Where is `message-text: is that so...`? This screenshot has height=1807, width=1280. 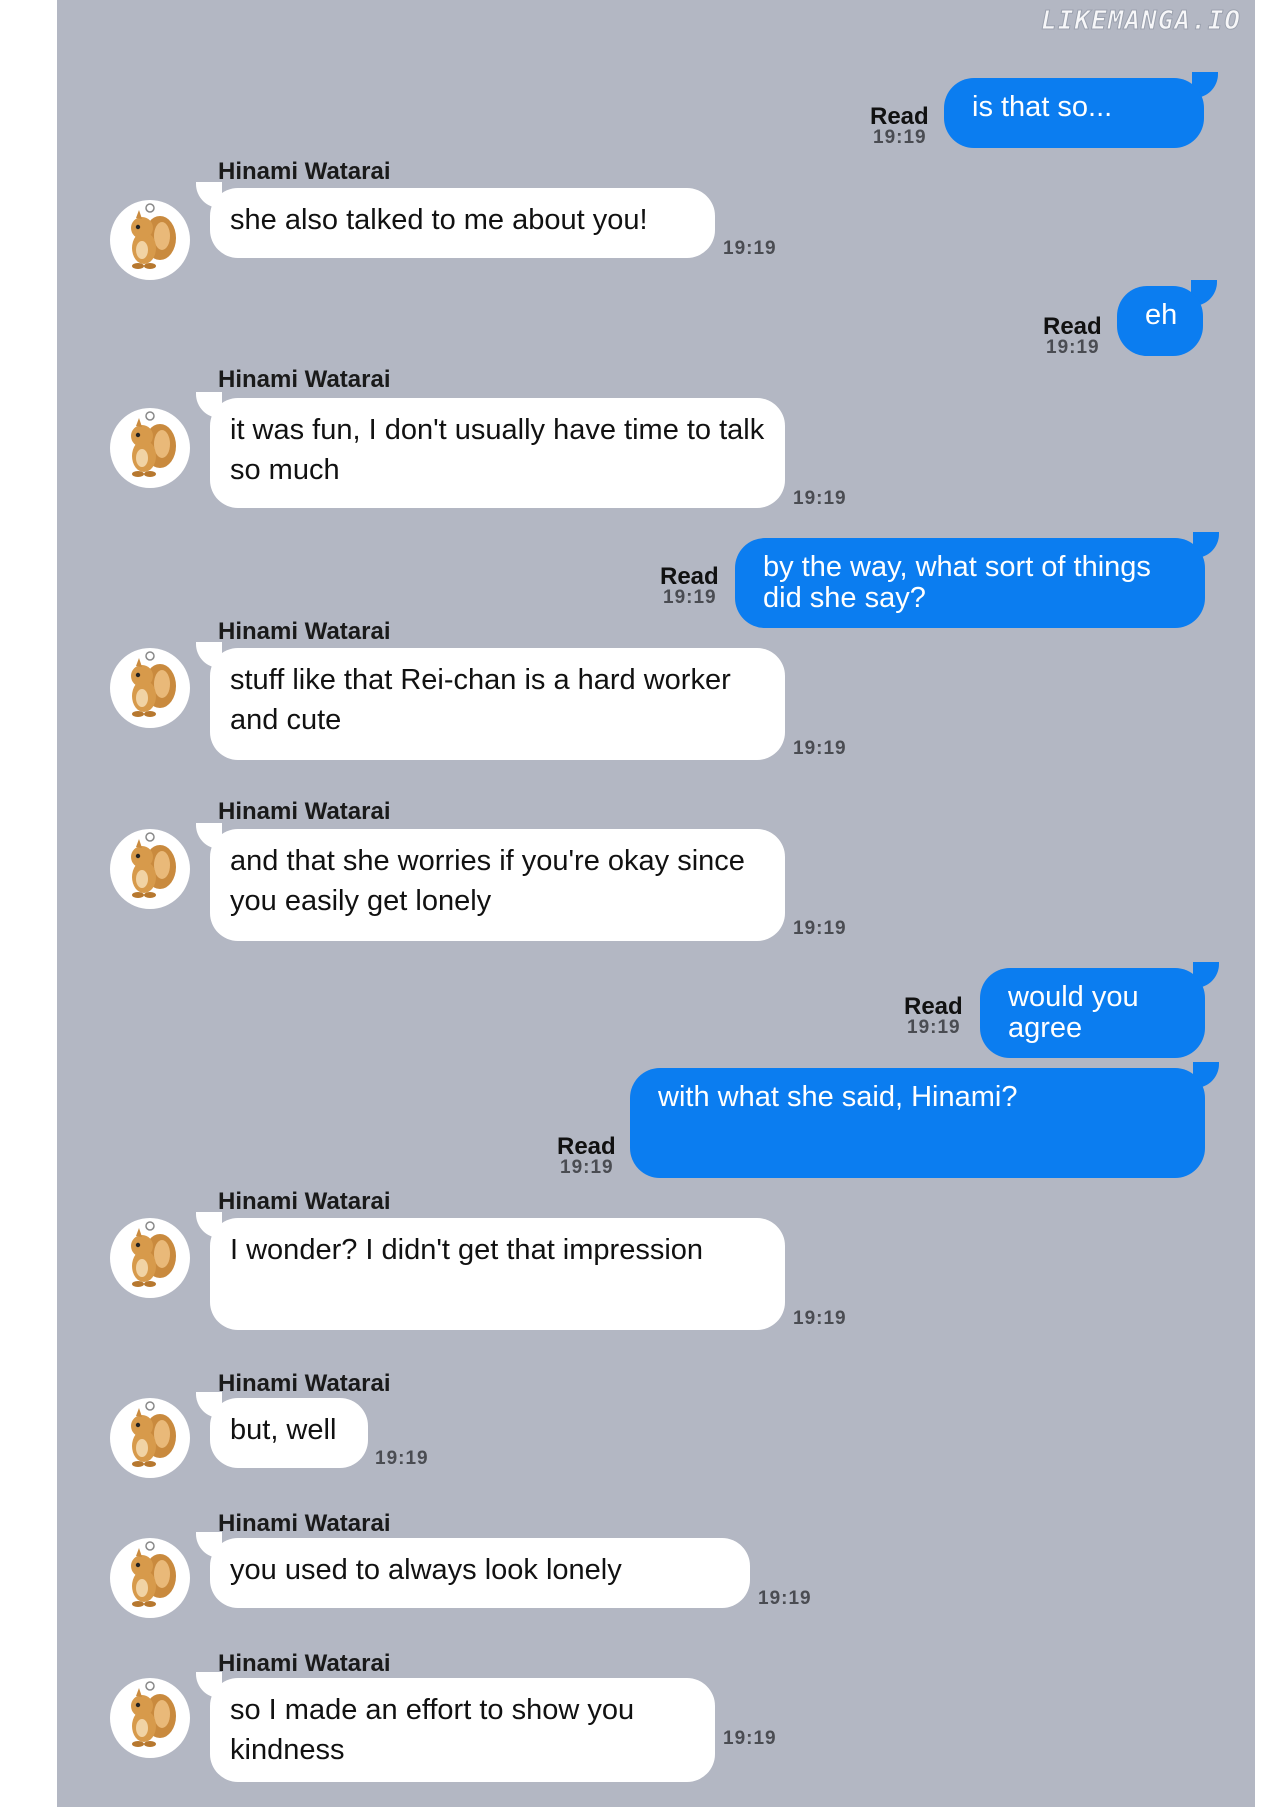 message-text: is that so... is located at coordinates (1042, 107).